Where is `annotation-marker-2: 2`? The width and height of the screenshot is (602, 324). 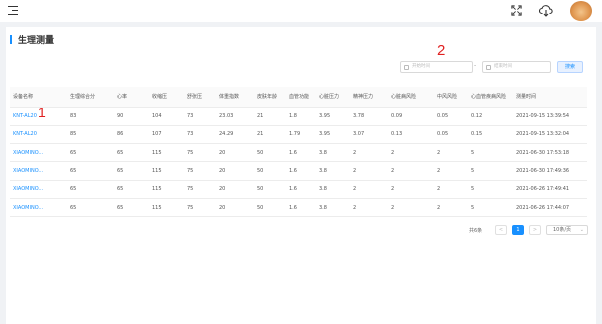 annotation-marker-2: 2 is located at coordinates (441, 50).